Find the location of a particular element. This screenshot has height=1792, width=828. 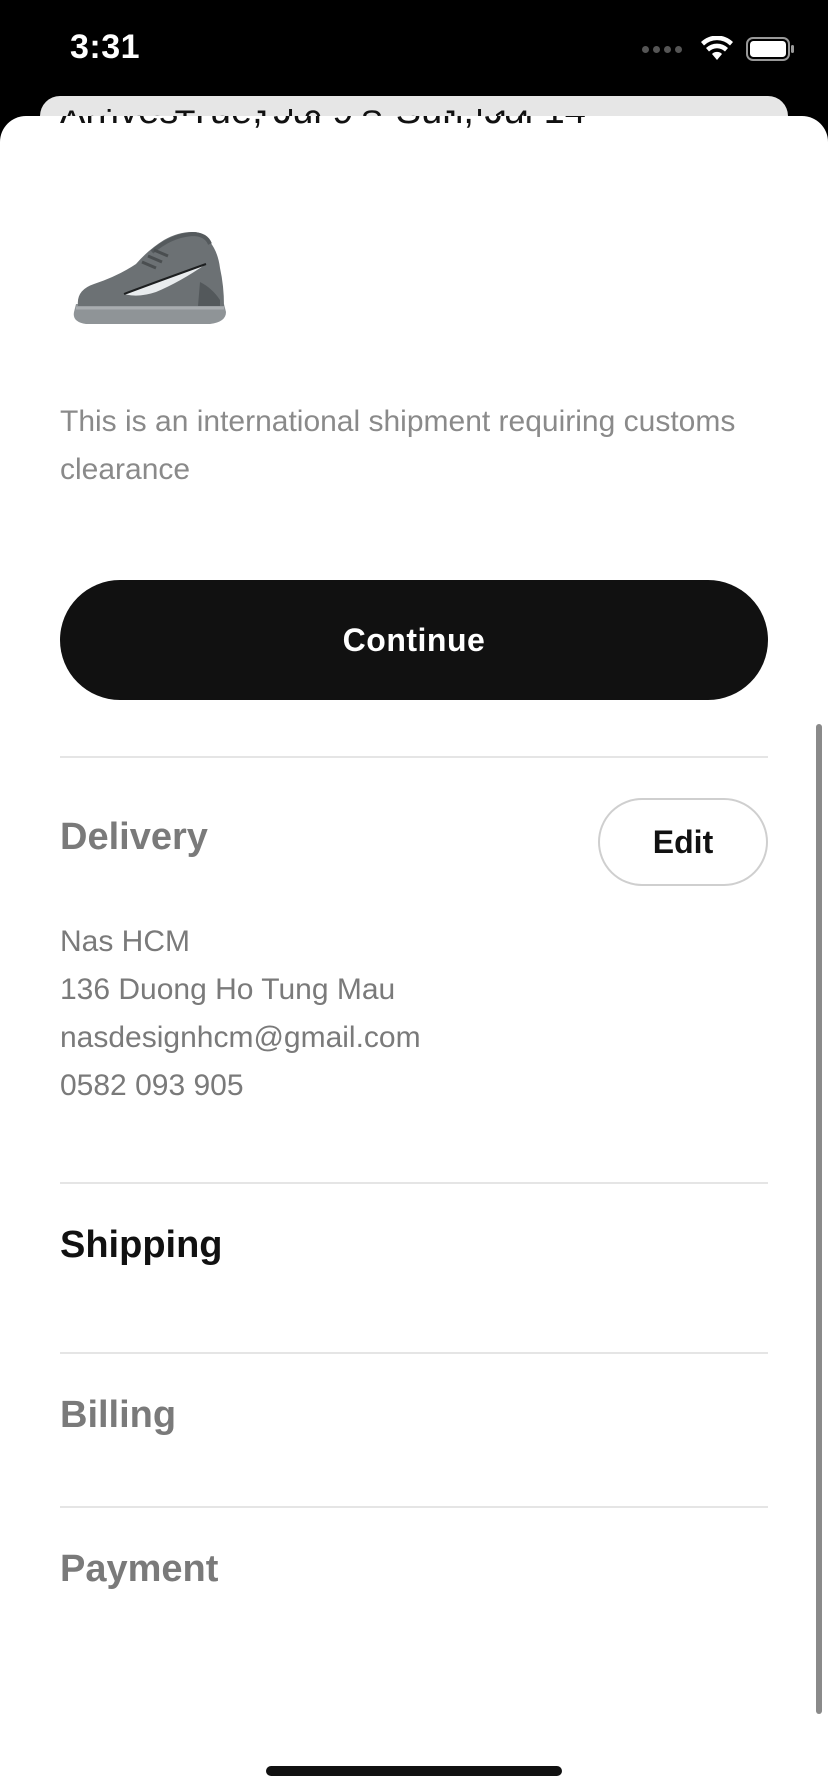

home-indicator is located at coordinates (414, 1771).